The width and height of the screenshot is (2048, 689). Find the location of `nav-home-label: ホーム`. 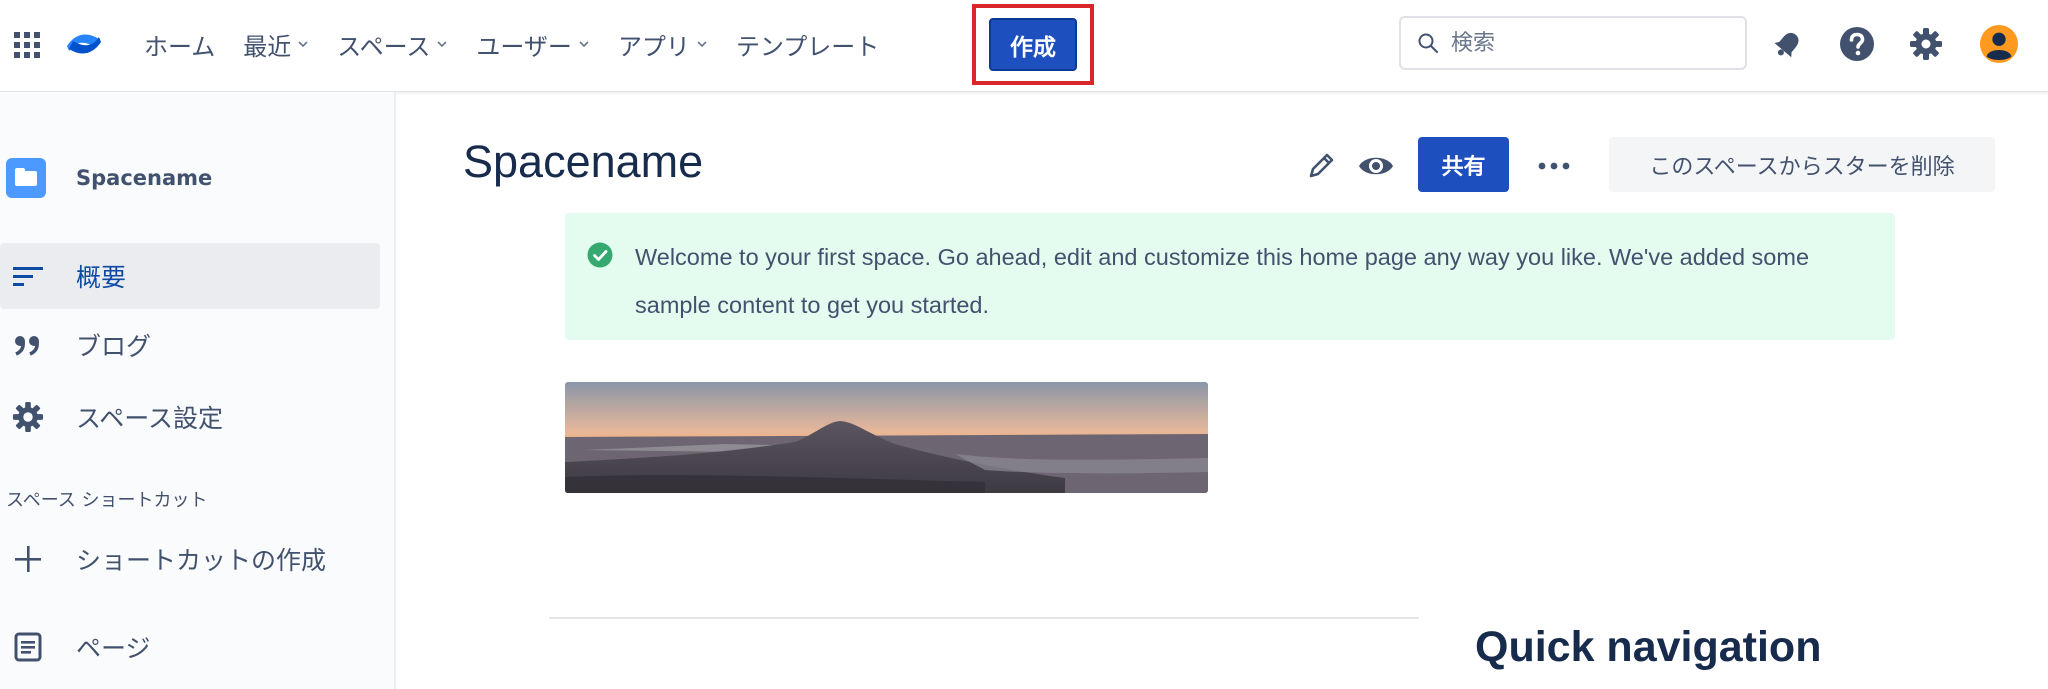

nav-home-label: ホーム is located at coordinates (180, 46).